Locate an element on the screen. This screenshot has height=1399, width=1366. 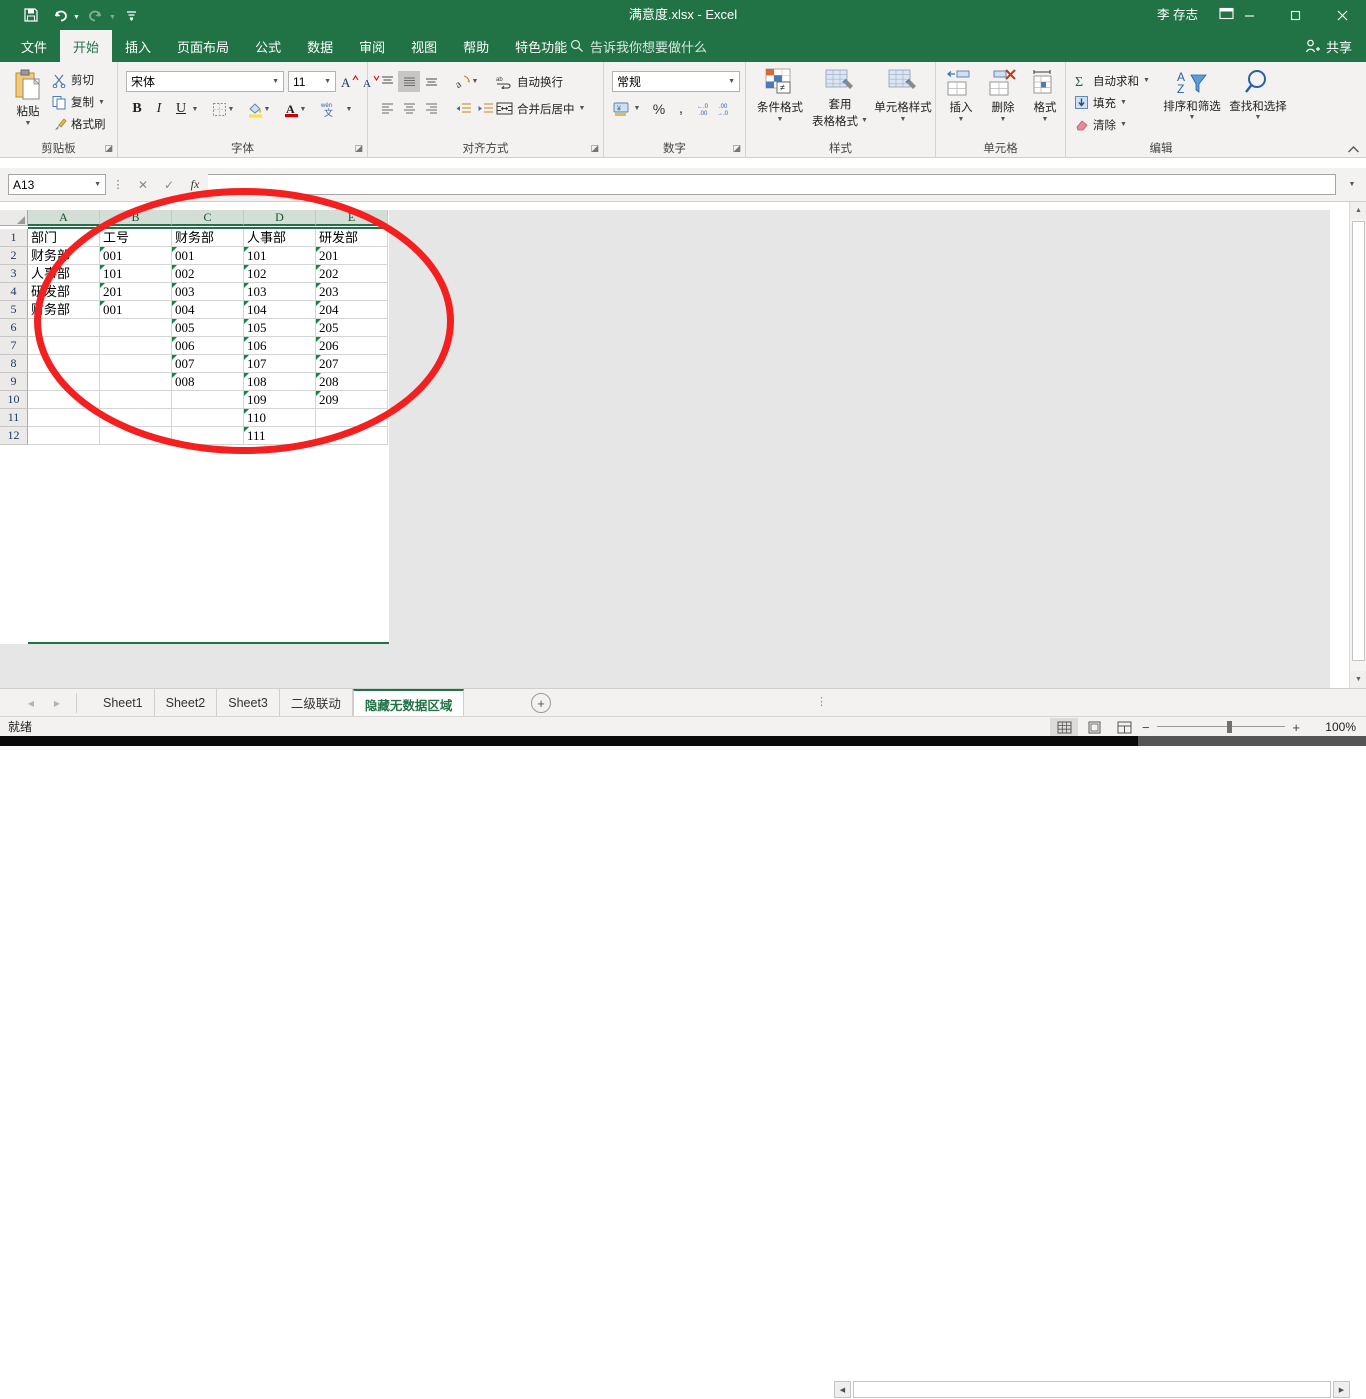
tab-view: 视图 is located at coordinates (424, 46).